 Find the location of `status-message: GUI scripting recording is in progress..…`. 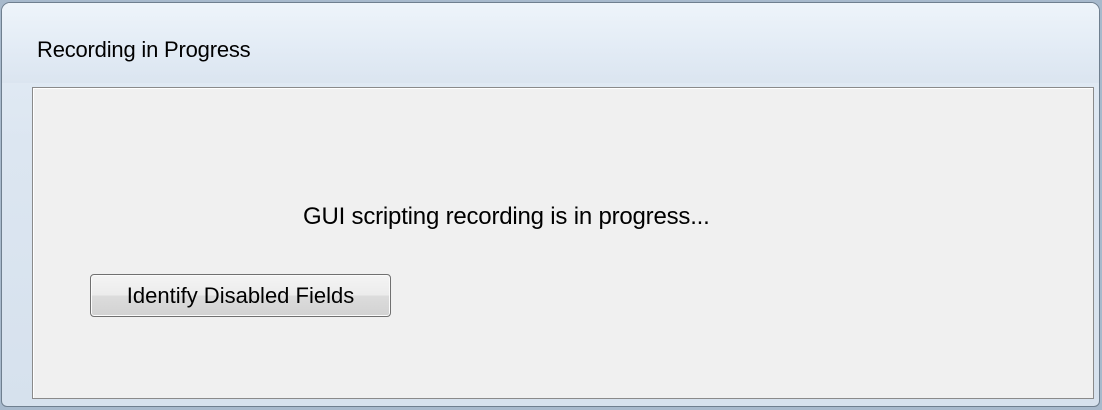

status-message: GUI scripting recording is in progress..… is located at coordinates (506, 216).